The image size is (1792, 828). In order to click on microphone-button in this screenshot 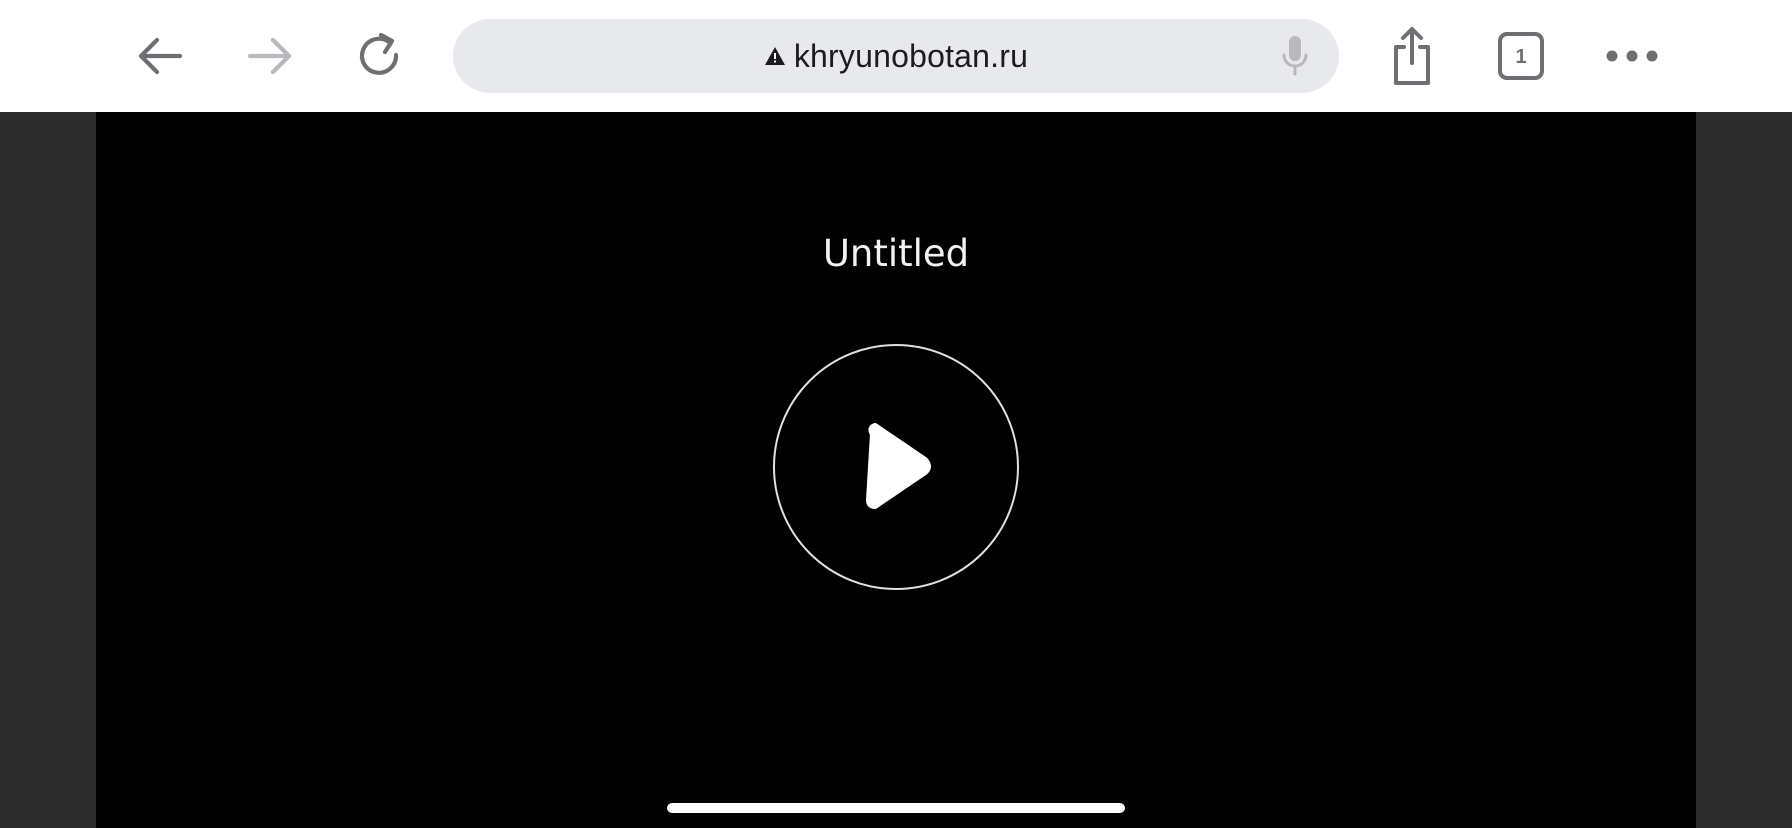, I will do `click(1295, 56)`.